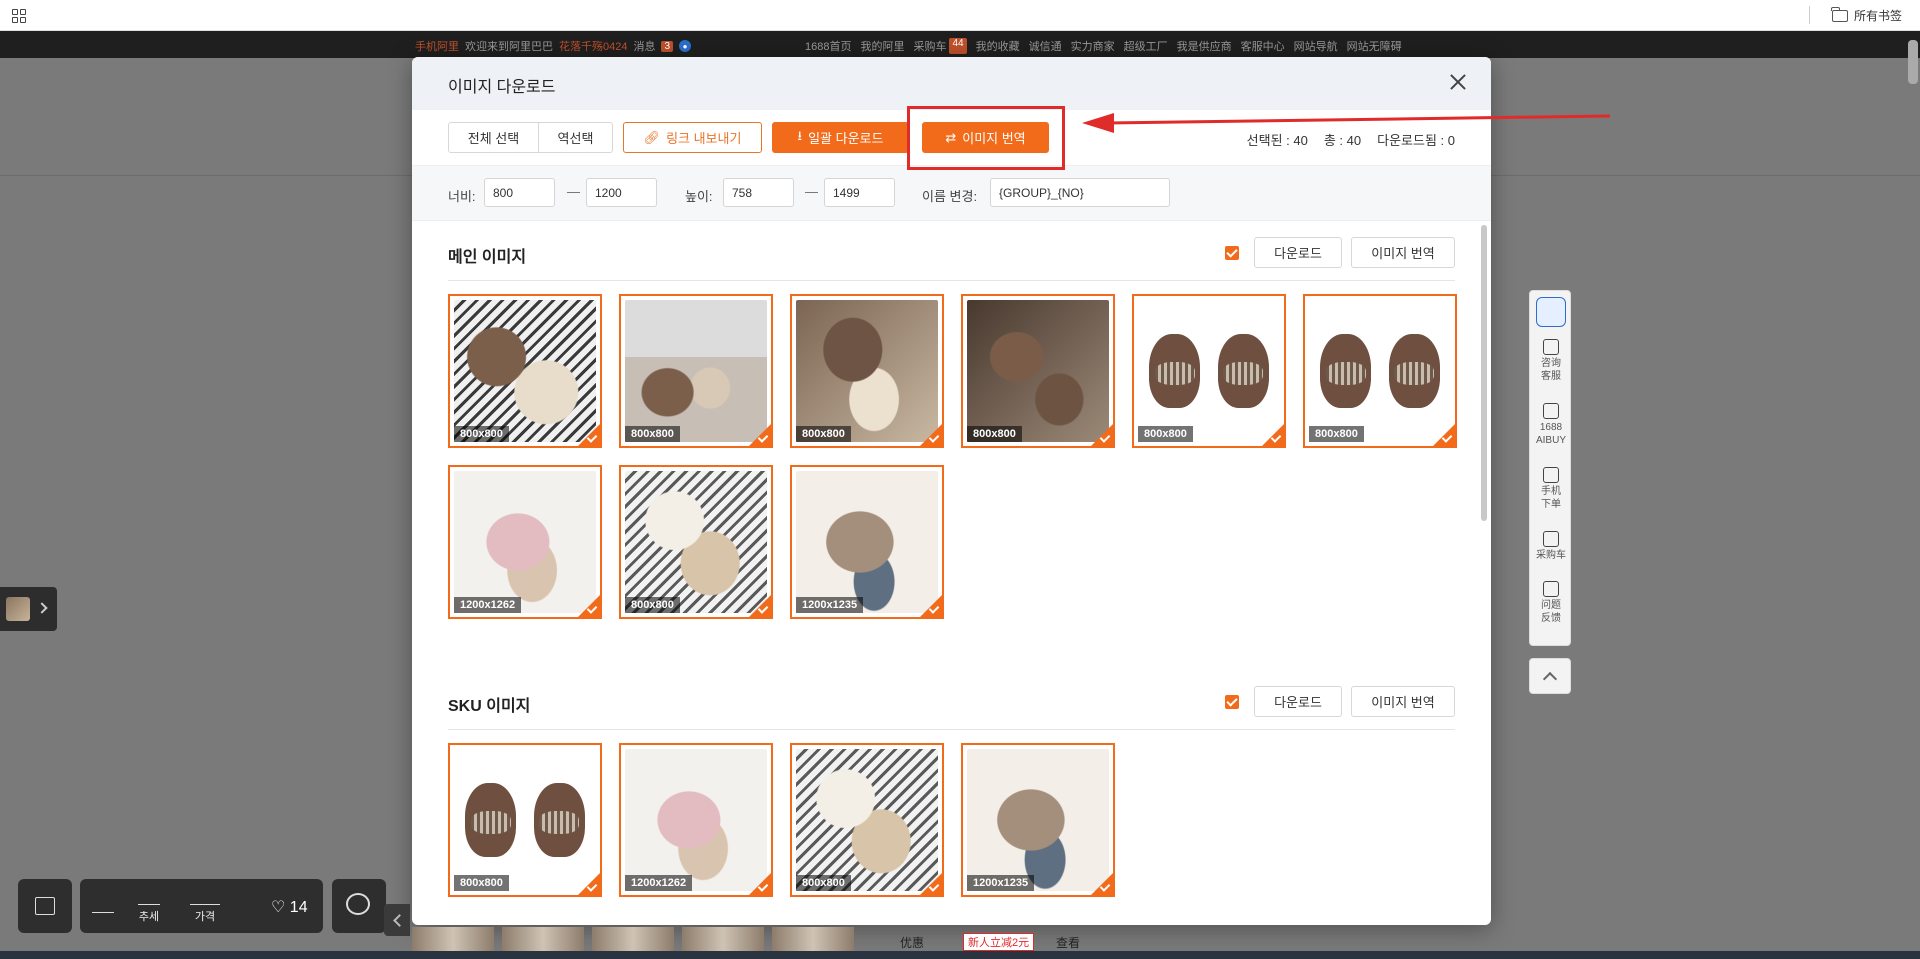 Image resolution: width=1920 pixels, height=959 pixels. I want to click on topnav-item: 诚信通, so click(1045, 46).